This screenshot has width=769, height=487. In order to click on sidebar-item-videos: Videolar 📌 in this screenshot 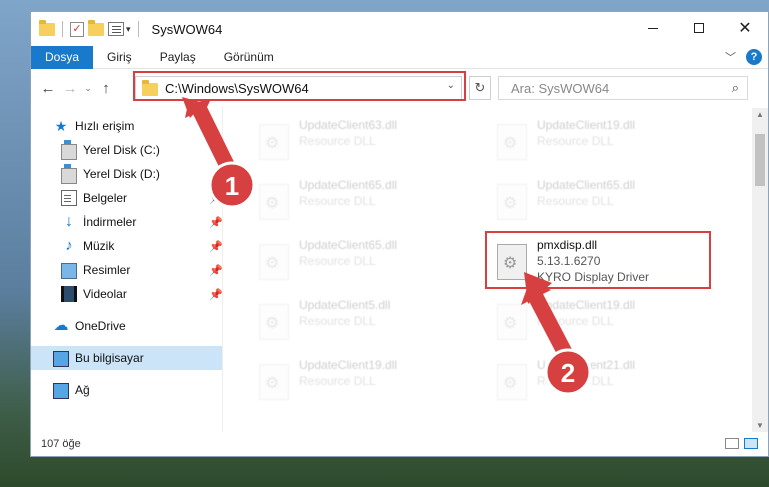, I will do `click(127, 294)`.